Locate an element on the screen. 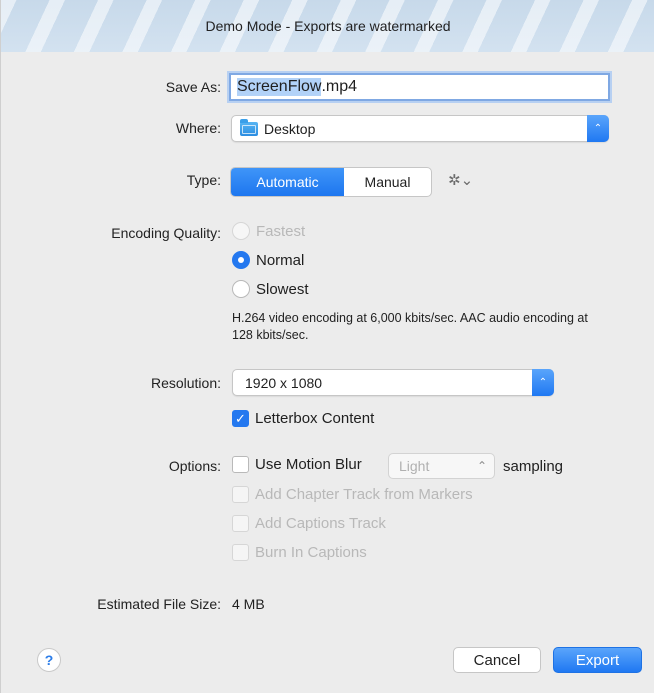 This screenshot has height=693, width=654. letterbox-checkbox: ✓ Letterbox Content is located at coordinates (303, 418).